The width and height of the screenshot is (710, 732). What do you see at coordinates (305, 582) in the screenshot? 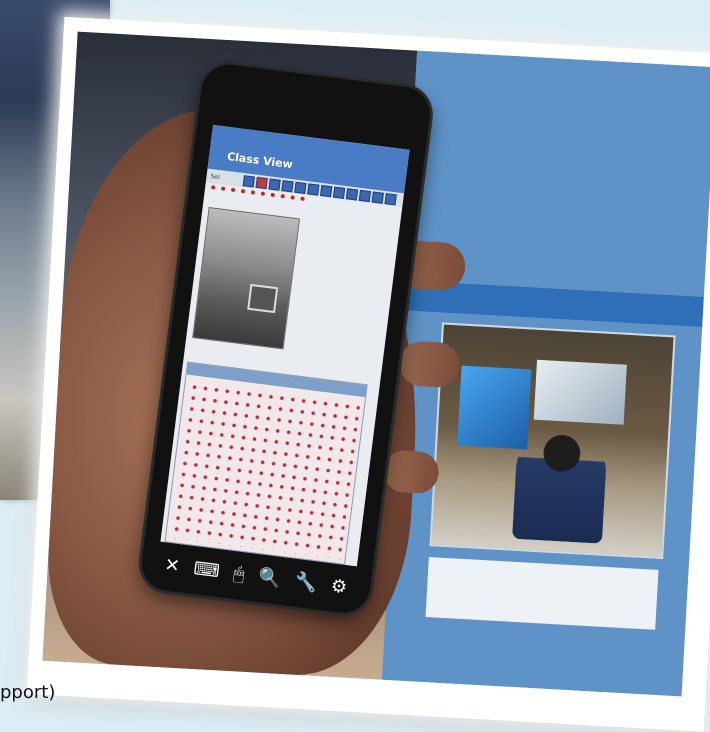
I see `wrench-icon: 🔧` at bounding box center [305, 582].